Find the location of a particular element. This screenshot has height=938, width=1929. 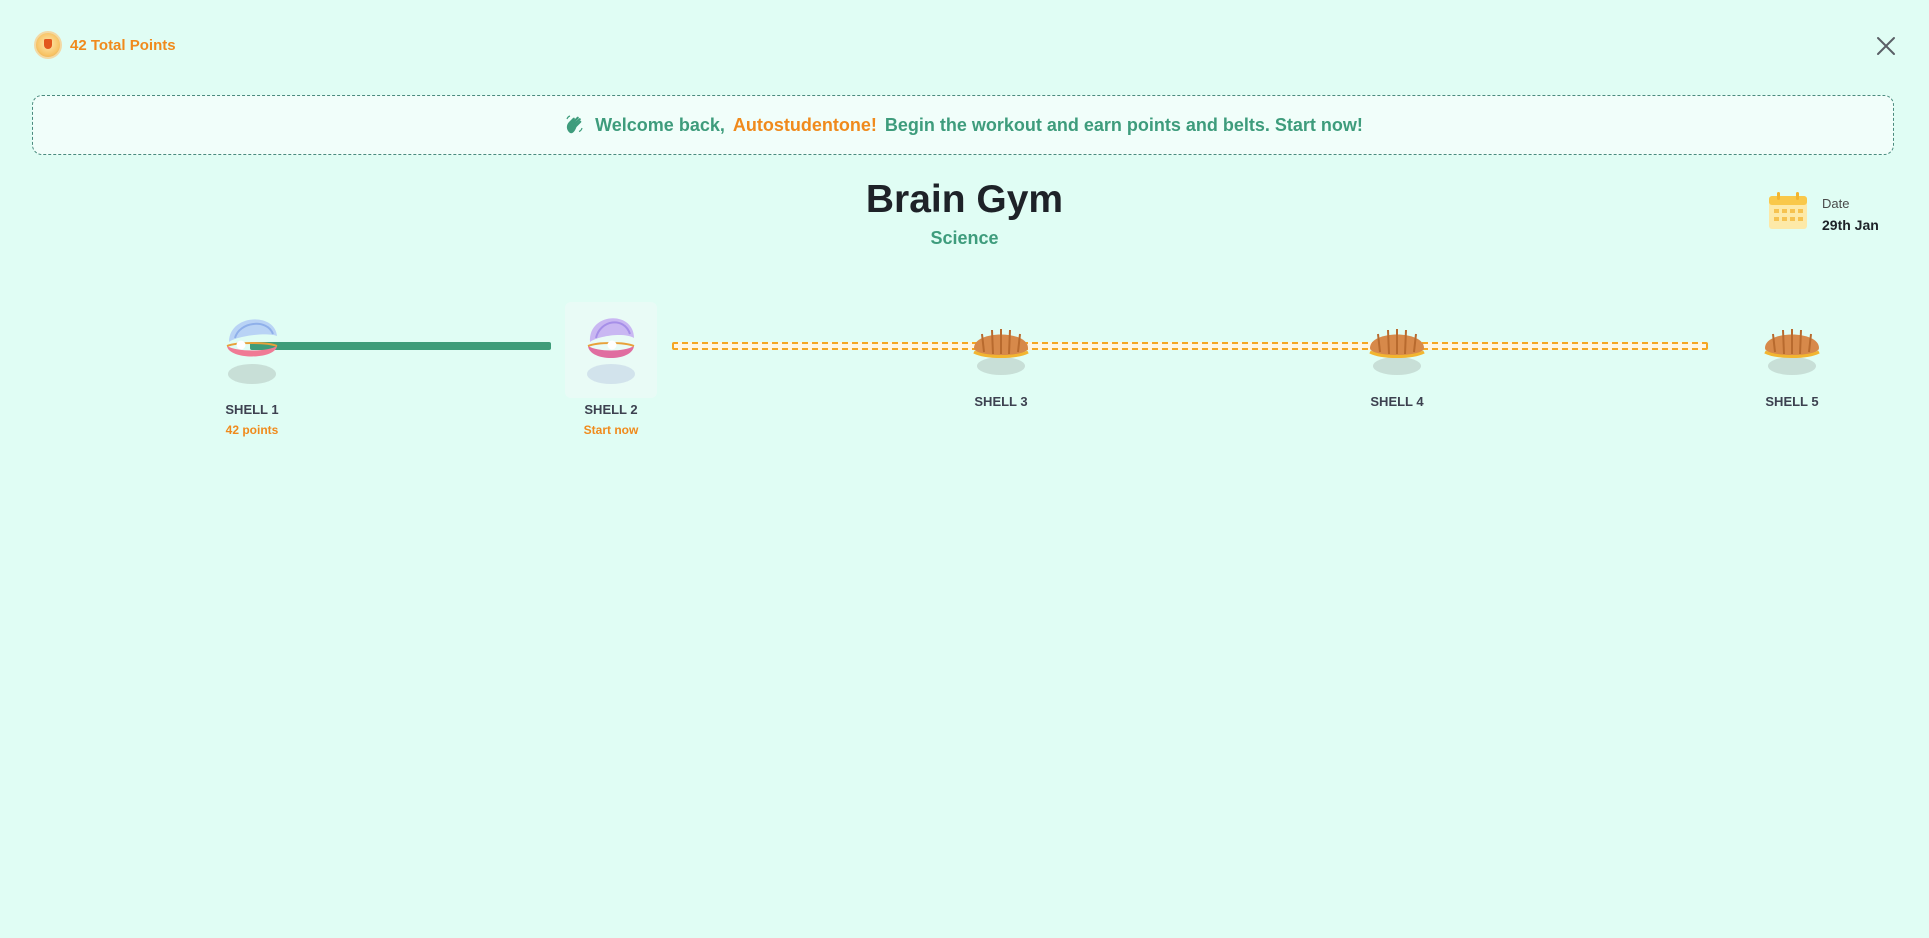

shell-stage-3: SHELL 3 is located at coordinates (1001, 363).